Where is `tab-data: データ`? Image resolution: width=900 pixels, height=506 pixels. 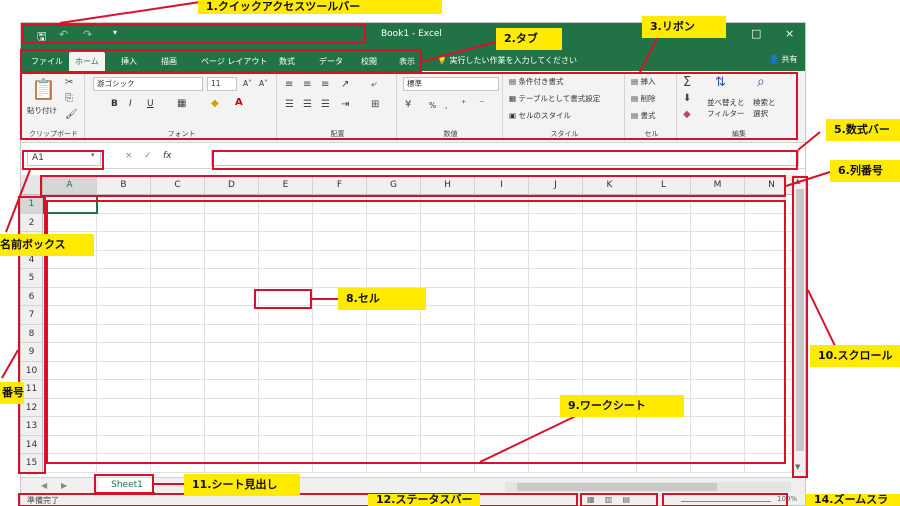 tab-data: データ is located at coordinates (331, 61).